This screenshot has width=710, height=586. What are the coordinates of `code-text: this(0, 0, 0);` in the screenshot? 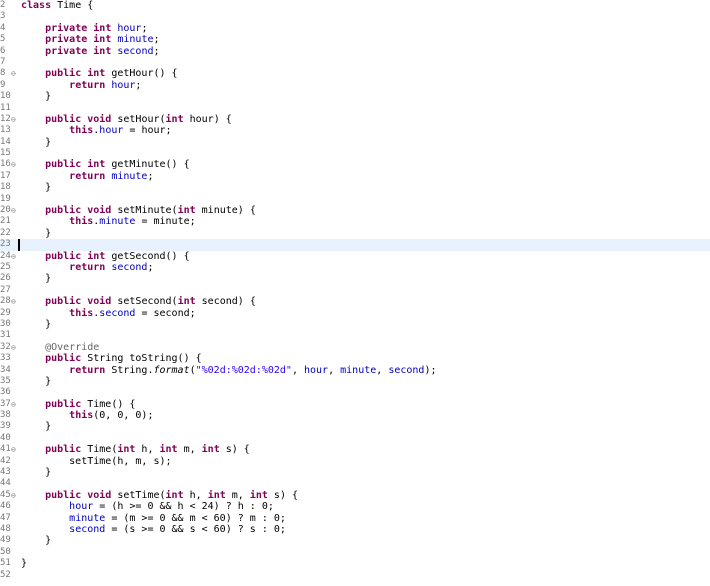 It's located at (87, 415).